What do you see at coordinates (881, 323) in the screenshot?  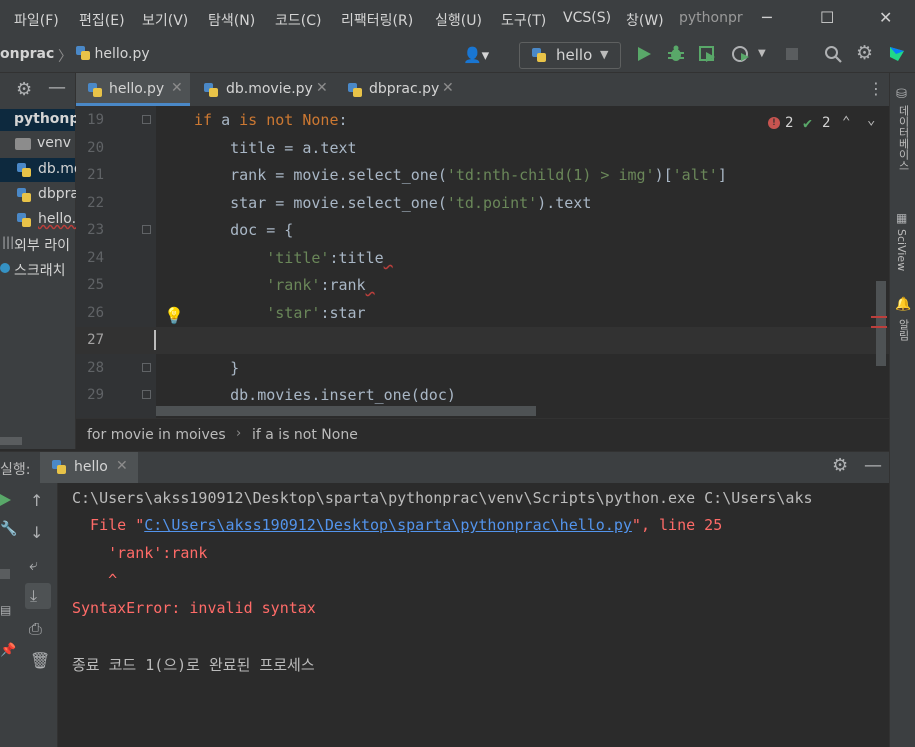 I see `vertical-scrollbar` at bounding box center [881, 323].